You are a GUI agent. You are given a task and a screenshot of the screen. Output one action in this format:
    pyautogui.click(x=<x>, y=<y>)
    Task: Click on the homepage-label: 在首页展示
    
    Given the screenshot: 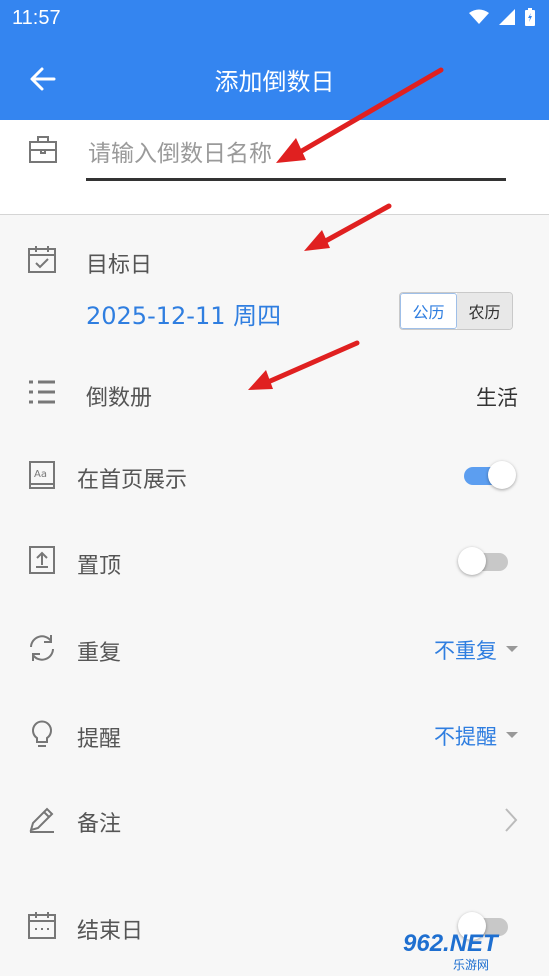 What is the action you would take?
    pyautogui.click(x=132, y=480)
    